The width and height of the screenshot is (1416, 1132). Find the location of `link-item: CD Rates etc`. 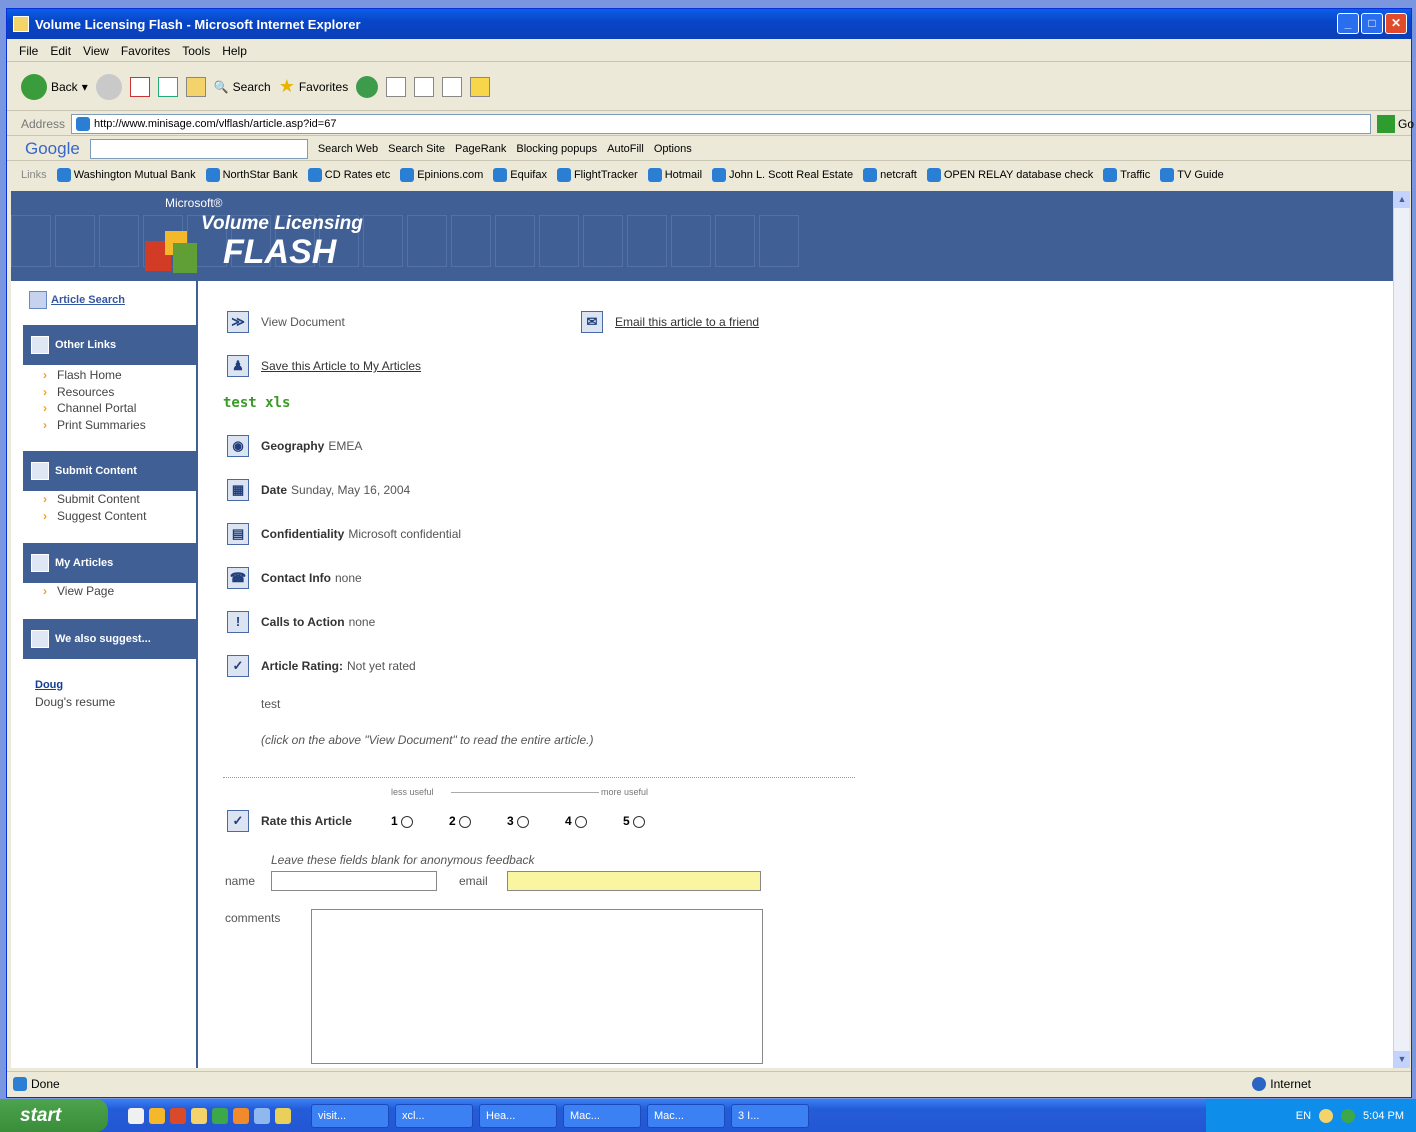

link-item: CD Rates etc is located at coordinates (348, 175).